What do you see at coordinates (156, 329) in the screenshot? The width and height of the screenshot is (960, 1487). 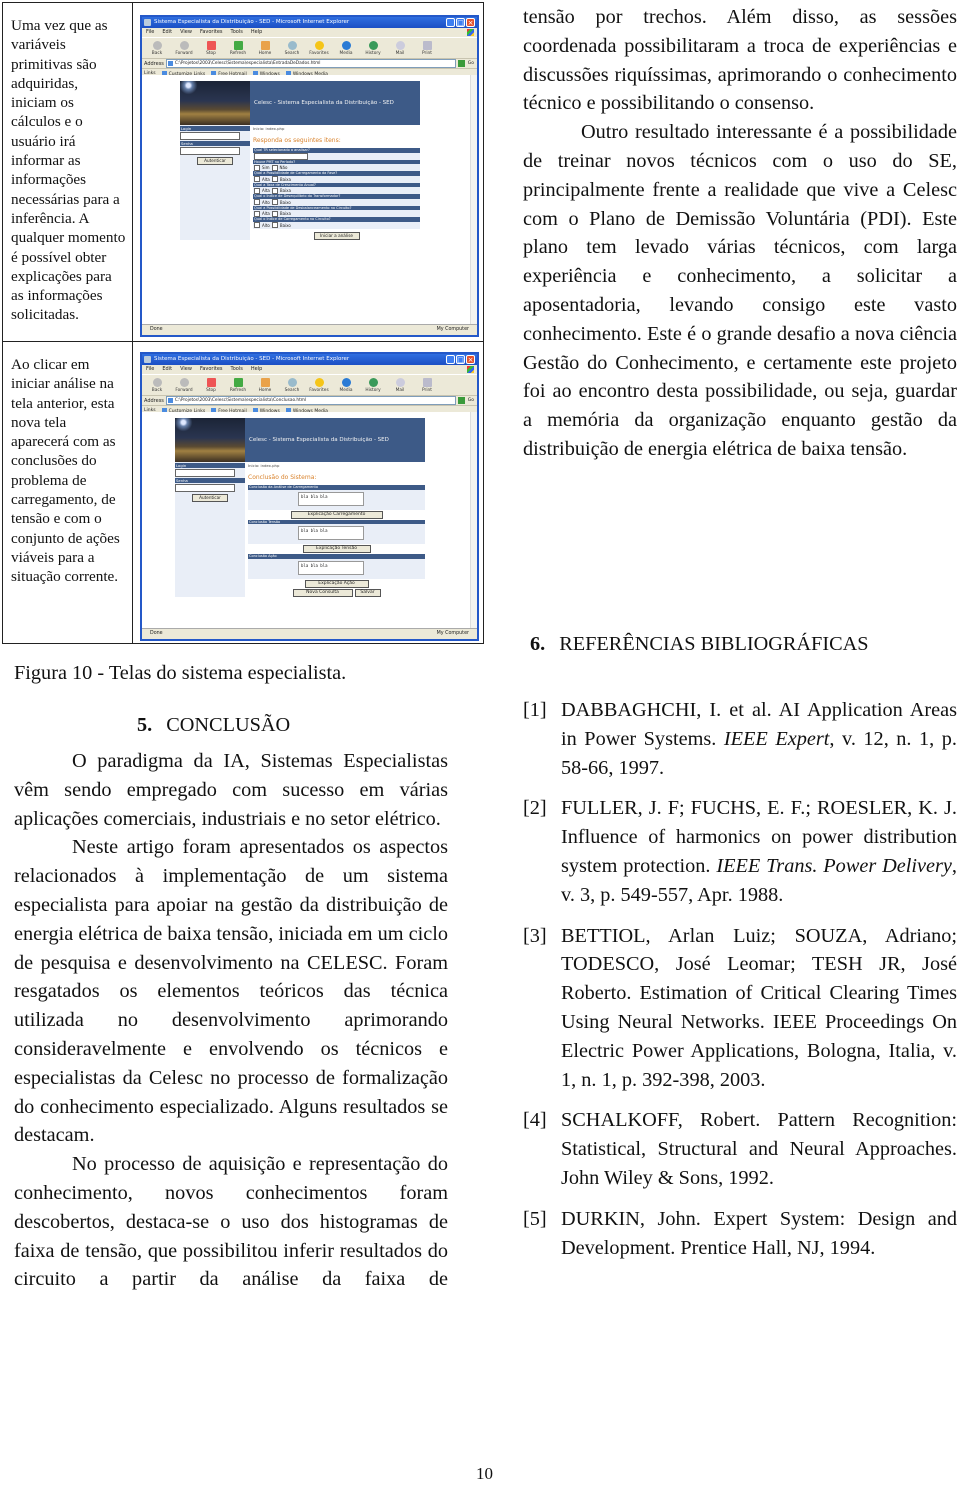 I see `status-text: Done` at bounding box center [156, 329].